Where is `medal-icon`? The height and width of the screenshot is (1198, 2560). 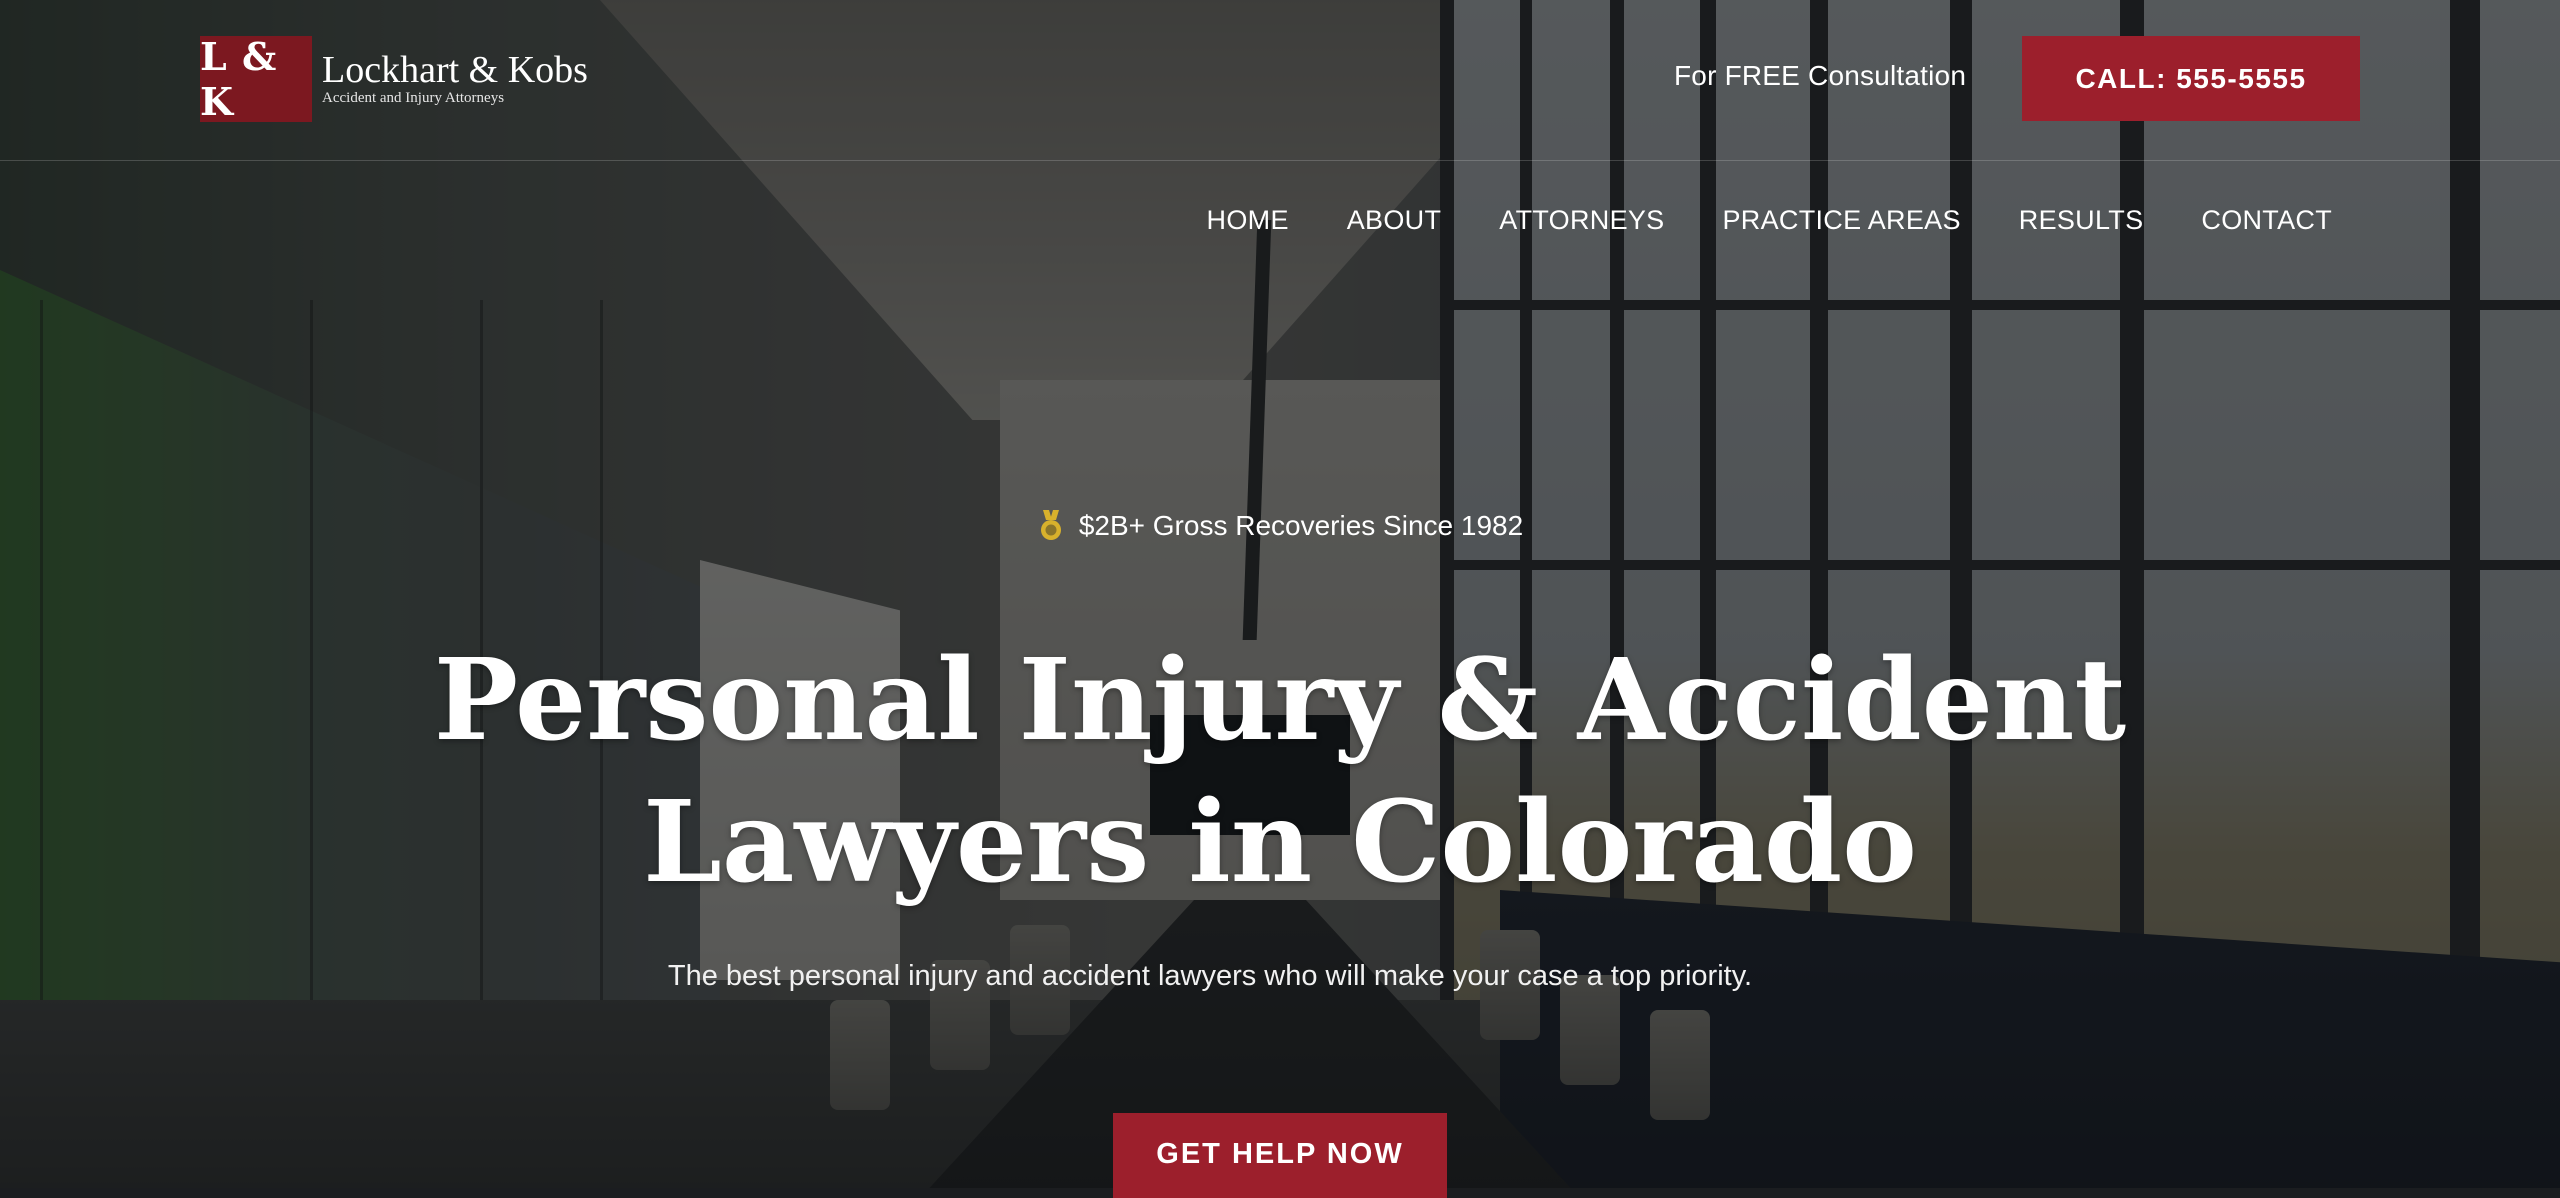 medal-icon is located at coordinates (1050, 525).